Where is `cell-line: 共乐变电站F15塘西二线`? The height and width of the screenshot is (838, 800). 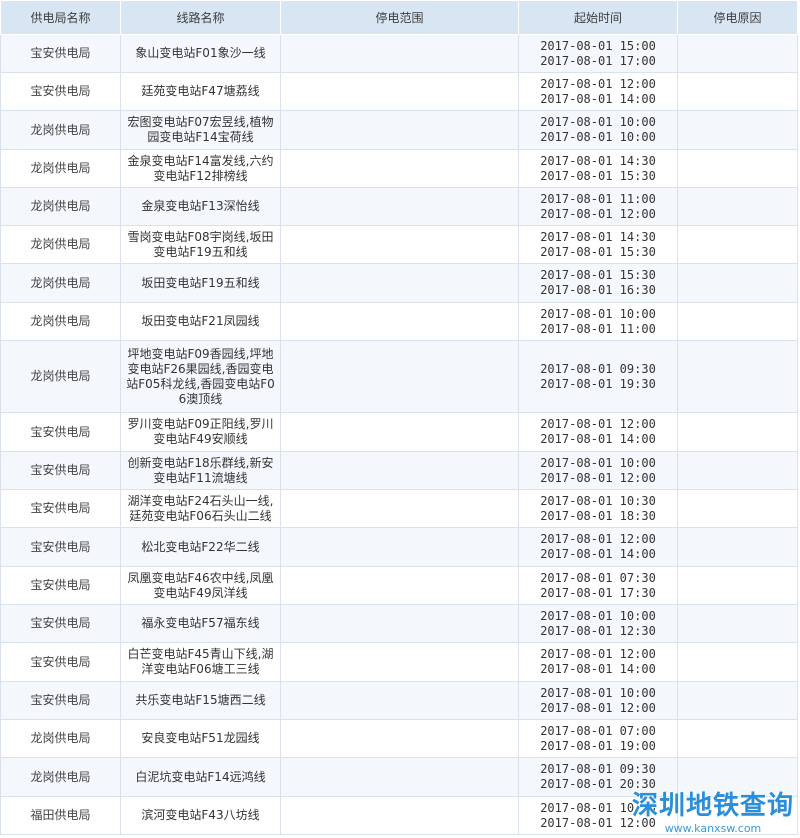 cell-line: 共乐变电站F15塘西二线 is located at coordinates (200, 700).